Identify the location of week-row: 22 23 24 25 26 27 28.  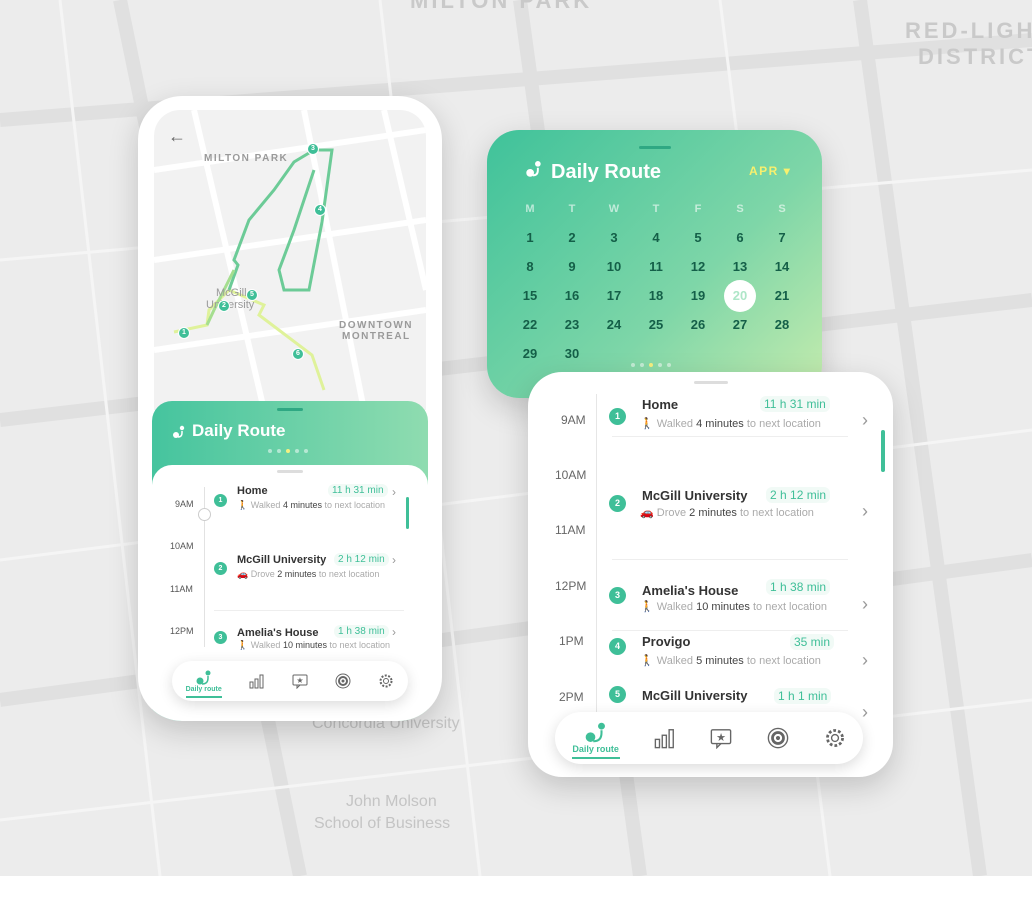
(656, 324).